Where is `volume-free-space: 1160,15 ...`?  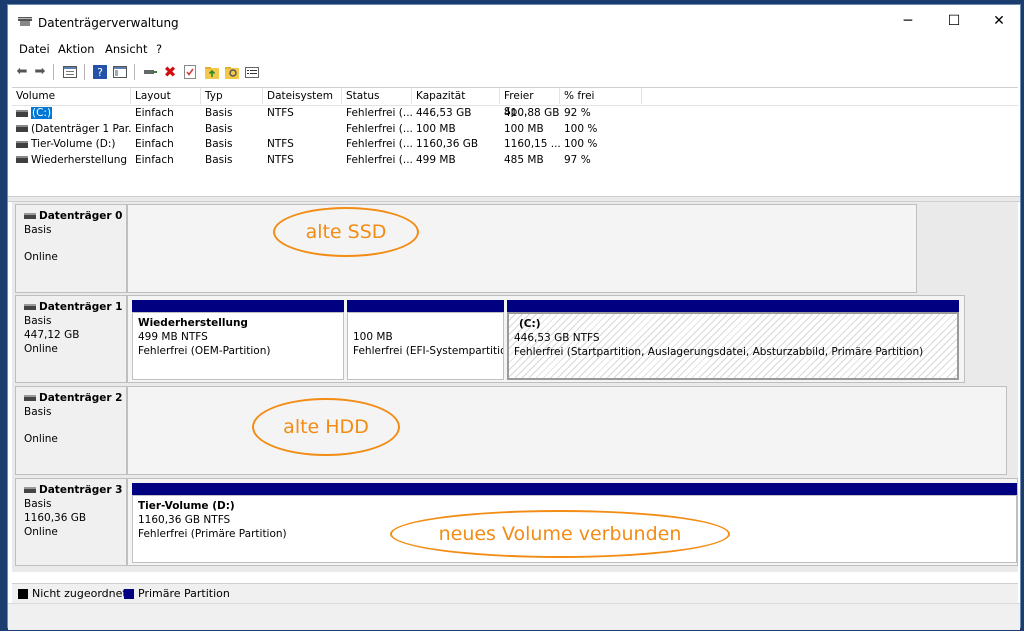 volume-free-space: 1160,15 ... is located at coordinates (532, 144).